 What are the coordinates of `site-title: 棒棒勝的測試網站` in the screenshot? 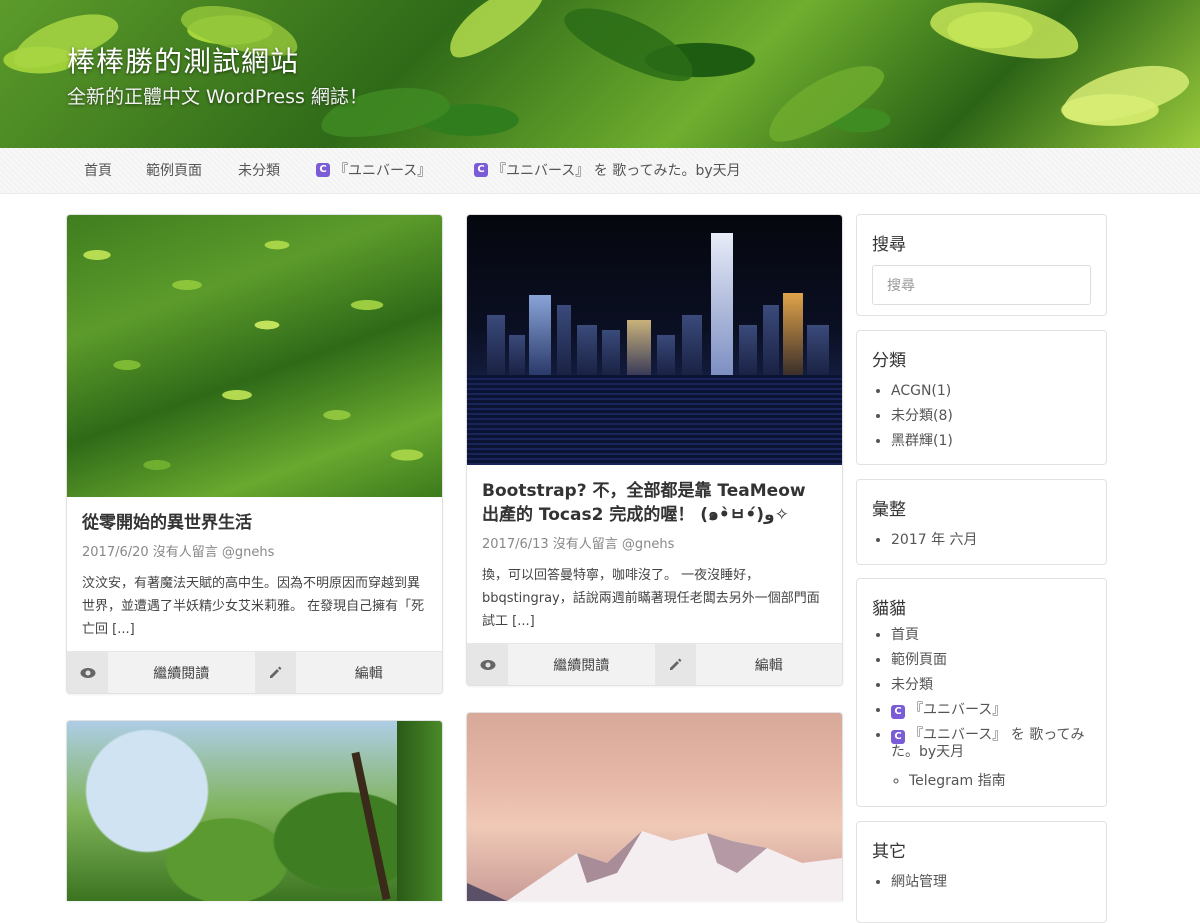 It's located at (183, 60).